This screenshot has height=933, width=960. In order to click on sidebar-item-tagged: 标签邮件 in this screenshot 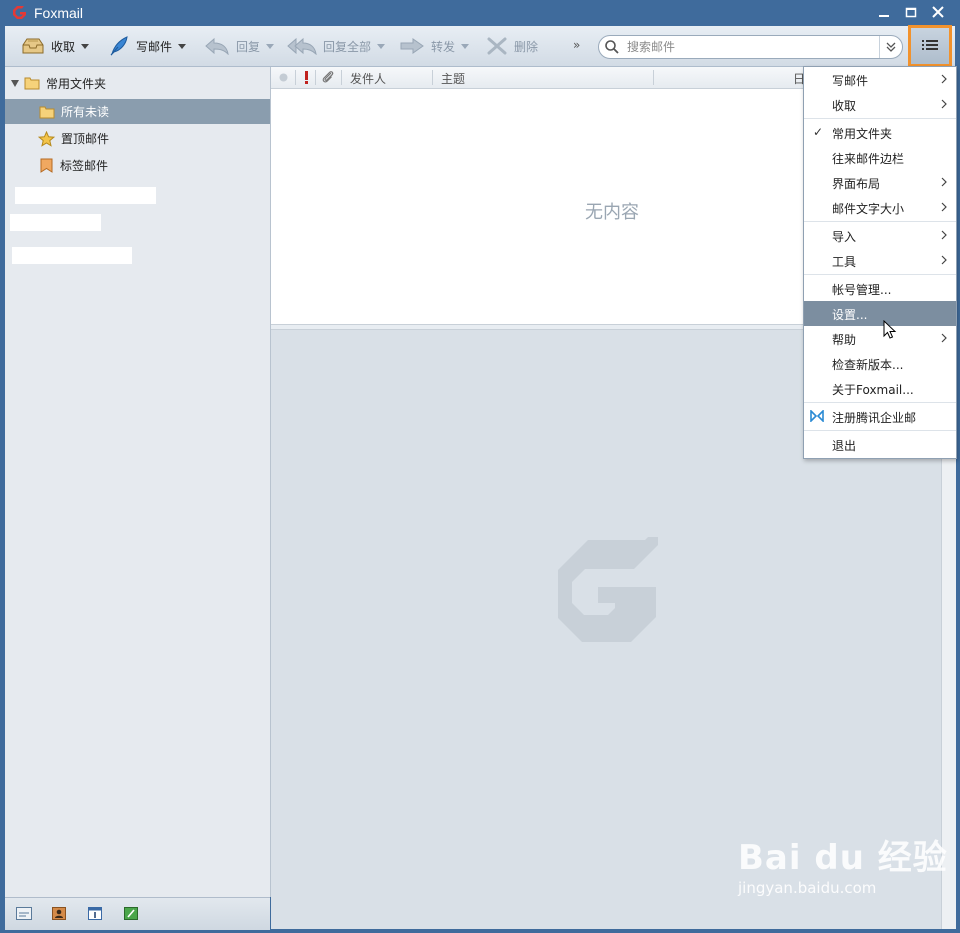, I will do `click(137, 165)`.